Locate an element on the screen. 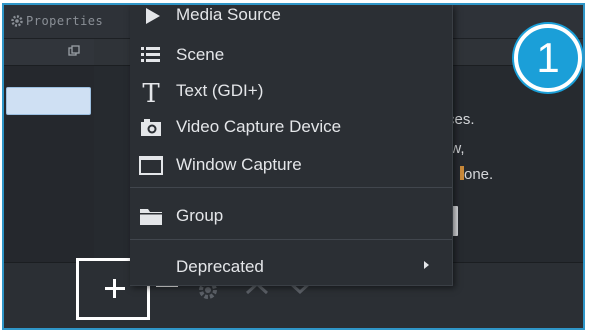 This screenshot has height=336, width=591. menu-item-label: Group is located at coordinates (200, 215).